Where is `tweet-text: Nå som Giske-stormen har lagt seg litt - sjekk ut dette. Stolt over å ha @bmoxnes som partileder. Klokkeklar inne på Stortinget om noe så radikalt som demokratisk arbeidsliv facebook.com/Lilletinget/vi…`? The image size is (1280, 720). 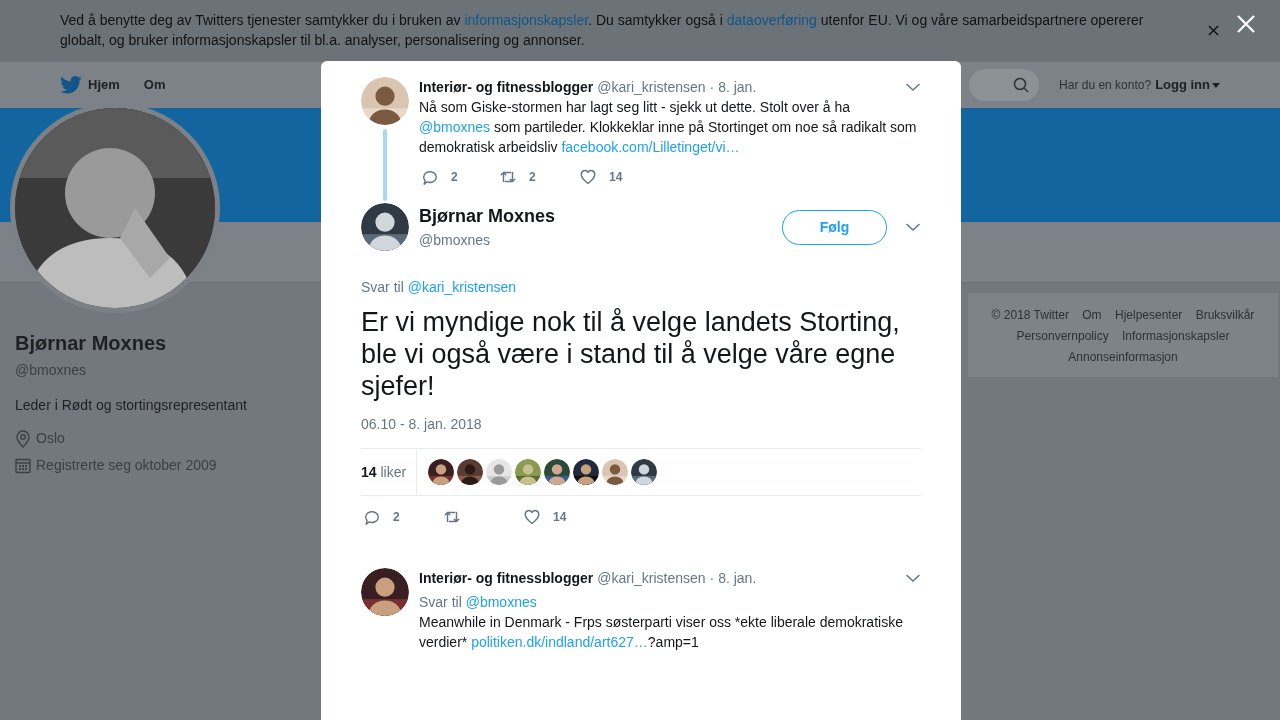
tweet-text: Nå som Giske-stormen har lagt seg litt - sjekk ut dette. Stolt over å ha @bmoxnes som partileder. Klokkeklar inne på Stortinget om noe så radikalt som demokratisk arbeidsliv facebook.com/Lilletinget/vi… is located at coordinates (668, 127).